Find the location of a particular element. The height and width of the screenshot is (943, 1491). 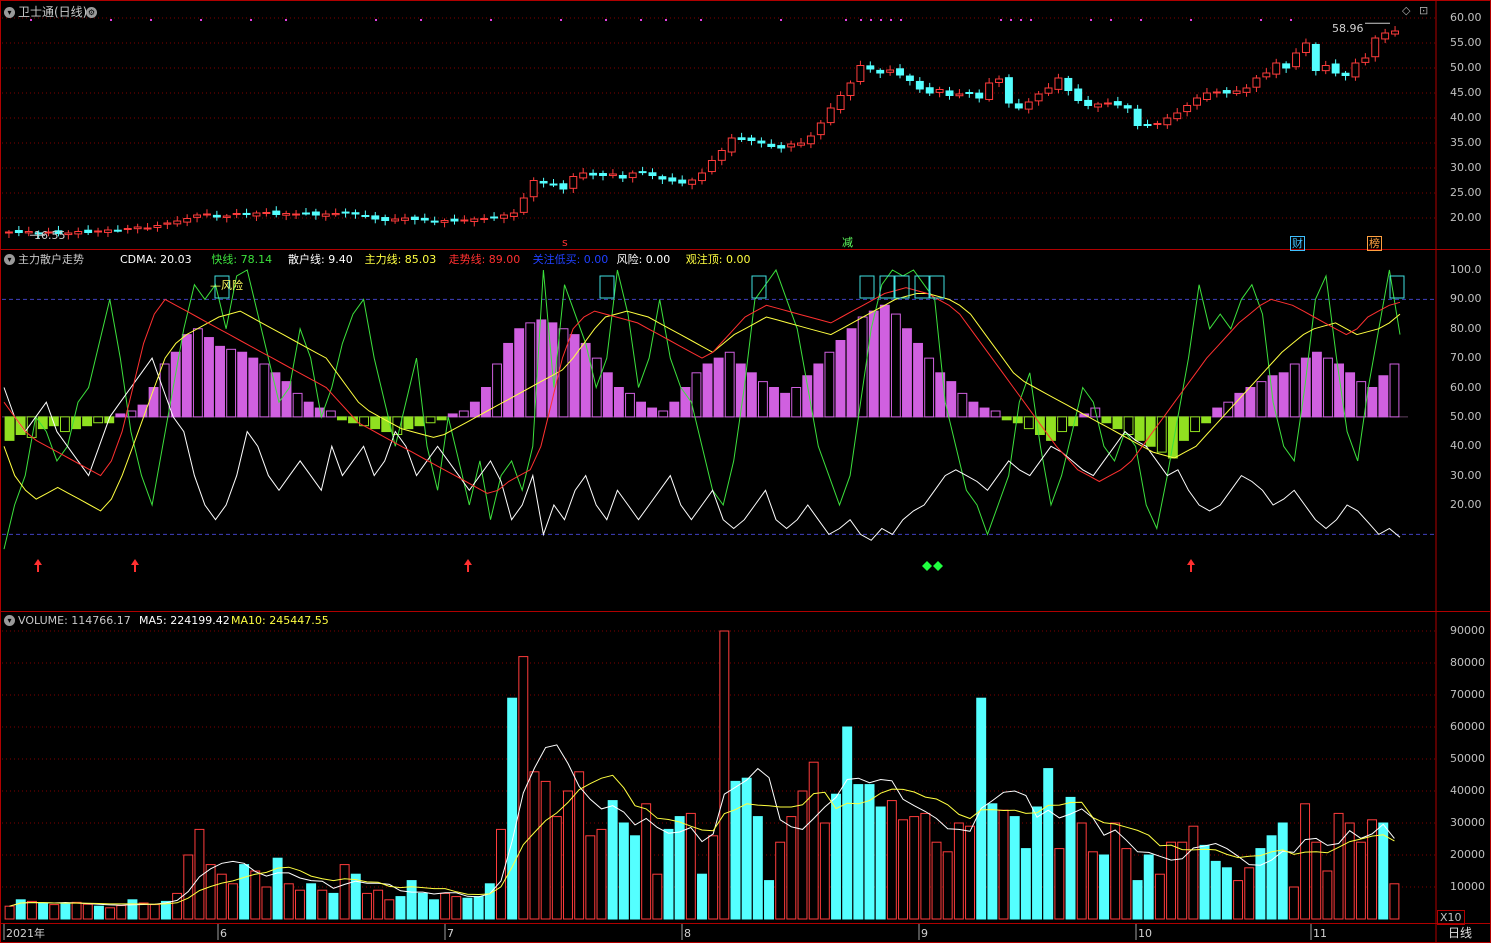

marker-jian: 减 is located at coordinates (847, 242).